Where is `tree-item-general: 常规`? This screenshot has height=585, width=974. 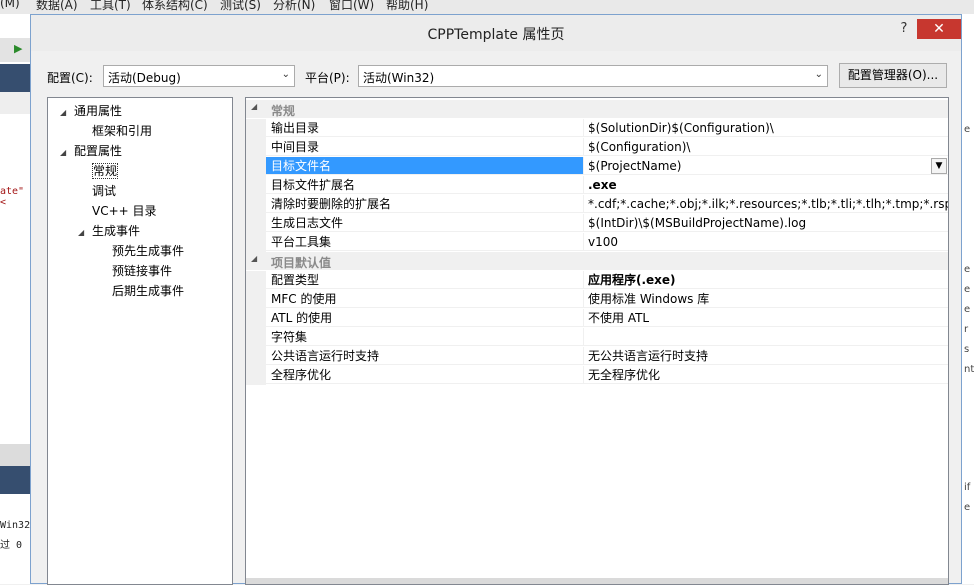 tree-item-general: 常规 is located at coordinates (98, 170).